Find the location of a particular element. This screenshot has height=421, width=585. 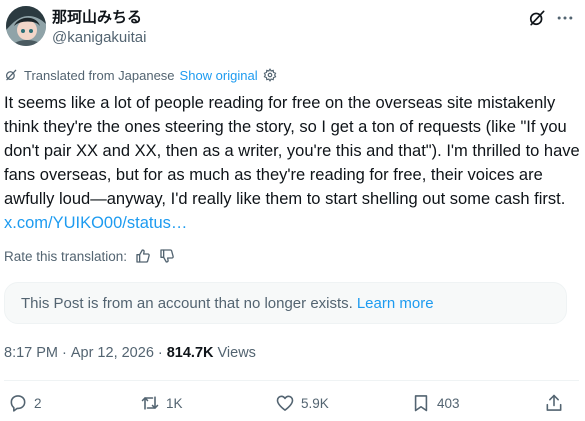

post-header: 那珂山みちる @kanigakuitai is located at coordinates (292, 30).